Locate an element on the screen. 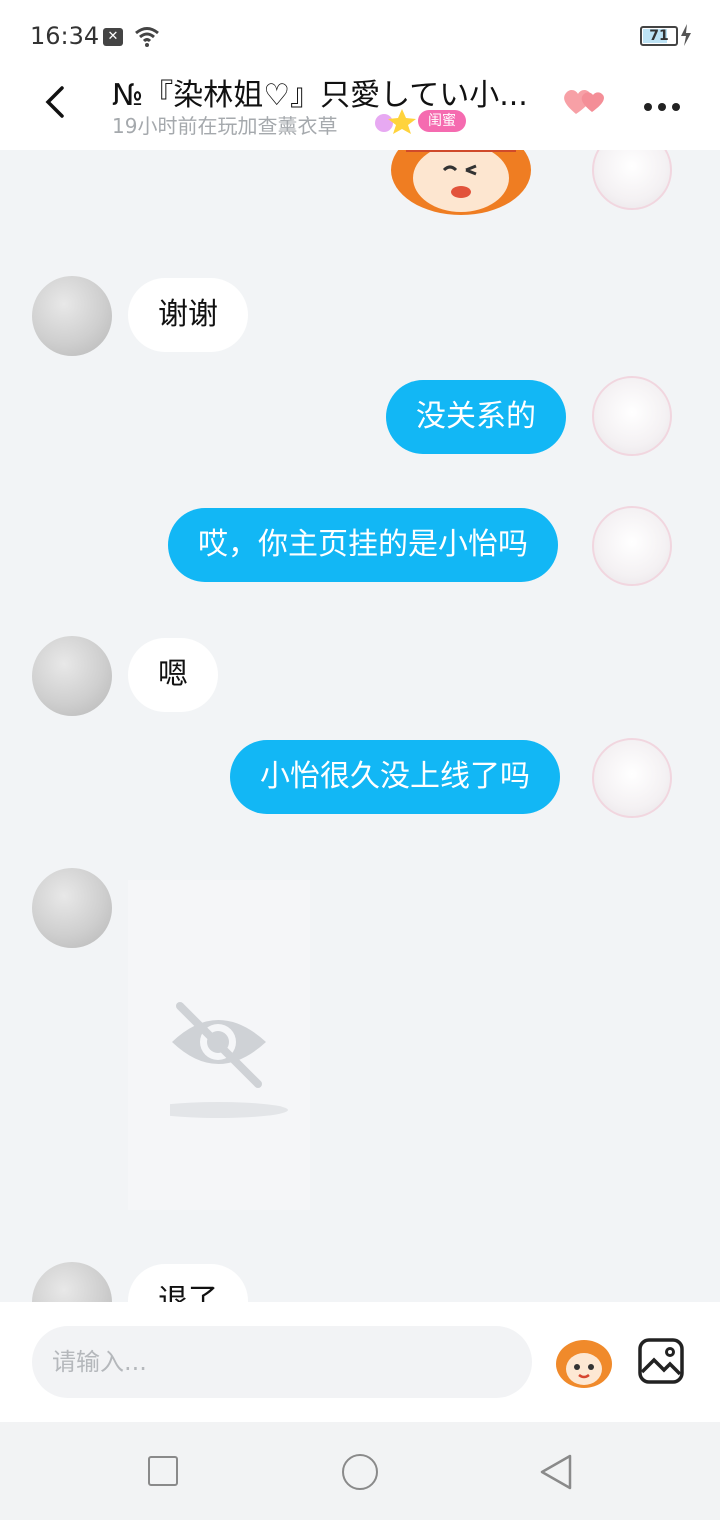  recent-apps-button is located at coordinates (163, 1471).